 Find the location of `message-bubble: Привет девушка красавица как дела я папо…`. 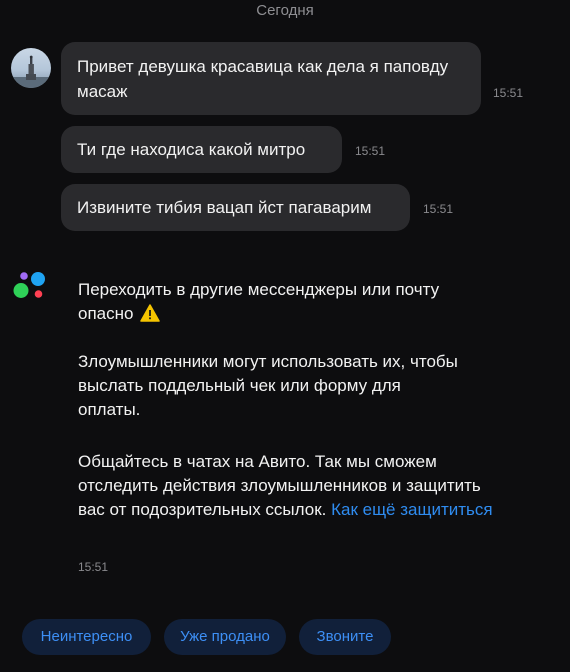

message-bubble: Привет девушка красавица как дела я папо… is located at coordinates (271, 78).